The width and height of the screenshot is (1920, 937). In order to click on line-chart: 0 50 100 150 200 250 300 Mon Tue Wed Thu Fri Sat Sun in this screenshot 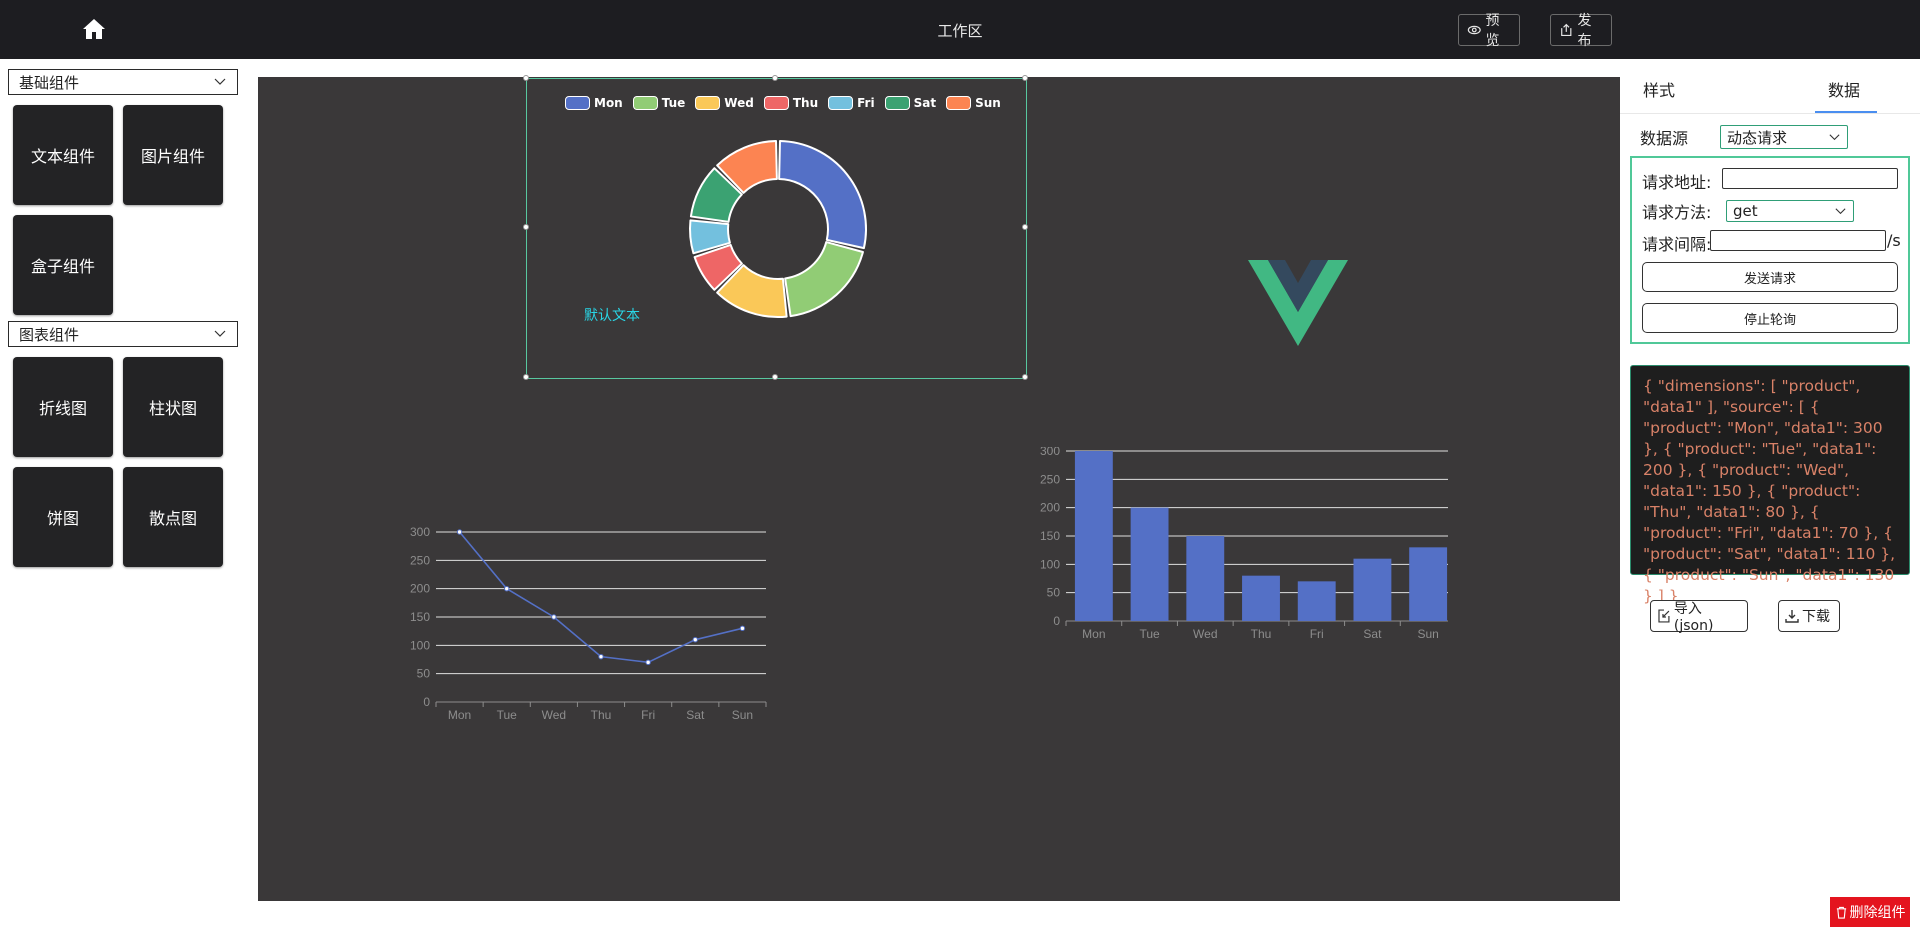, I will do `click(608, 637)`.